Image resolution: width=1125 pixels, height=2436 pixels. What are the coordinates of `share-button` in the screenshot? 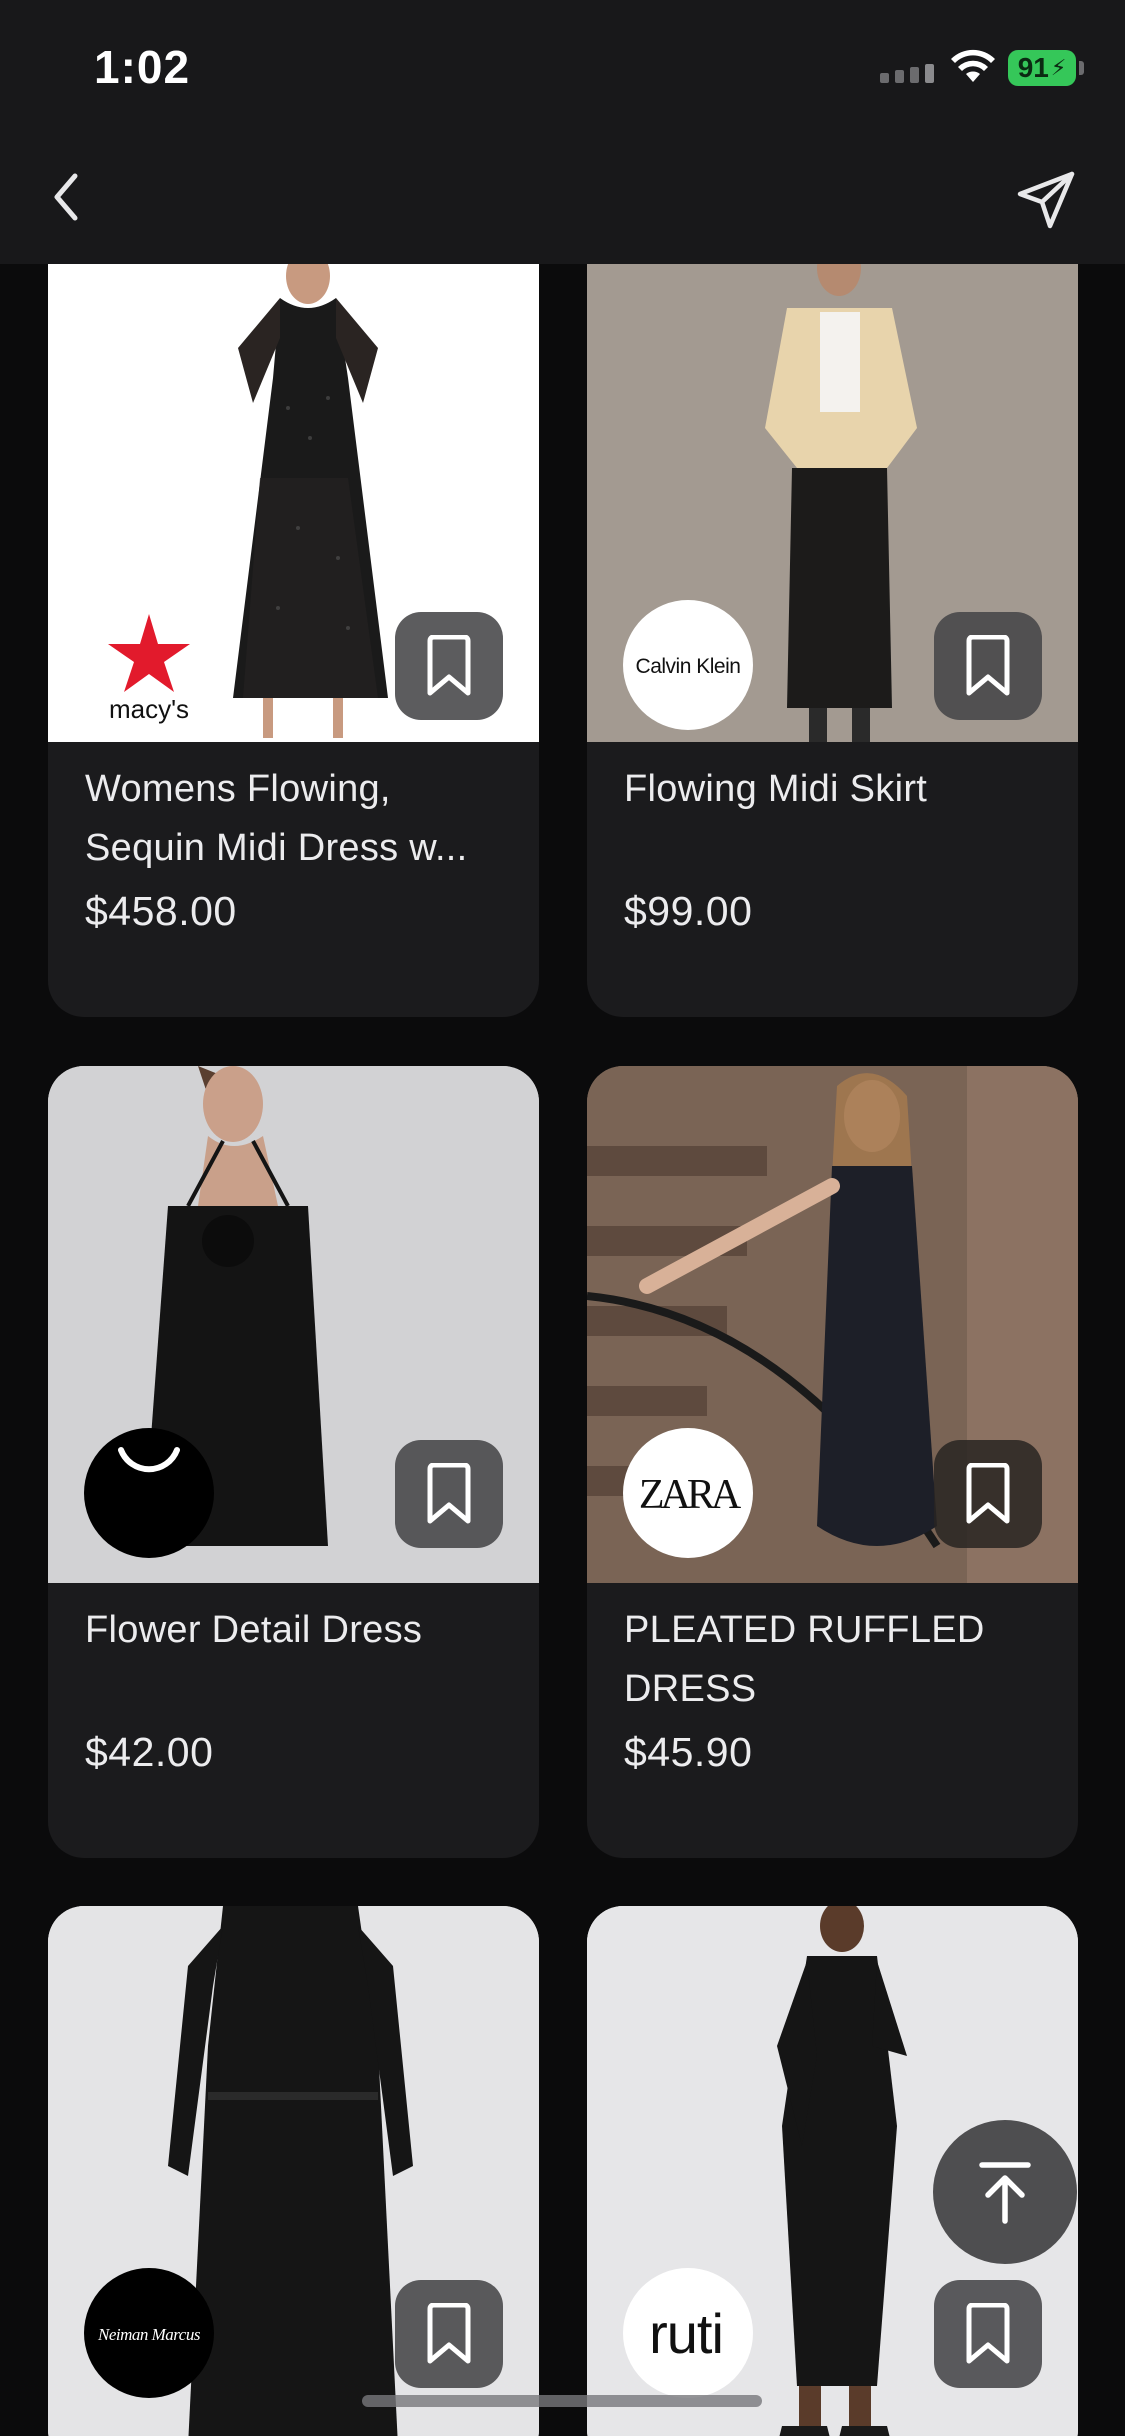 It's located at (1046, 200).